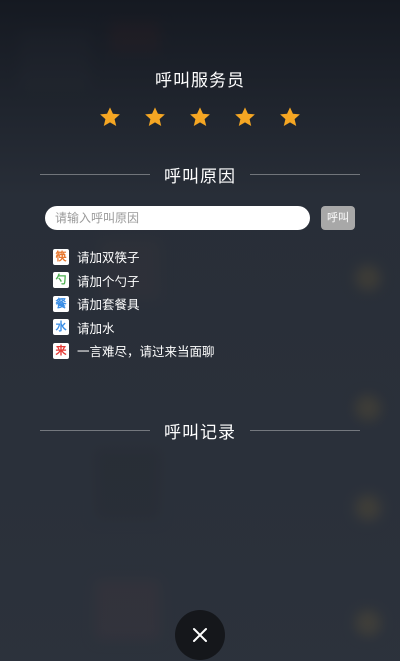 The width and height of the screenshot is (400, 661). I want to click on quick-reason-label: 请加个勺子, so click(108, 281).